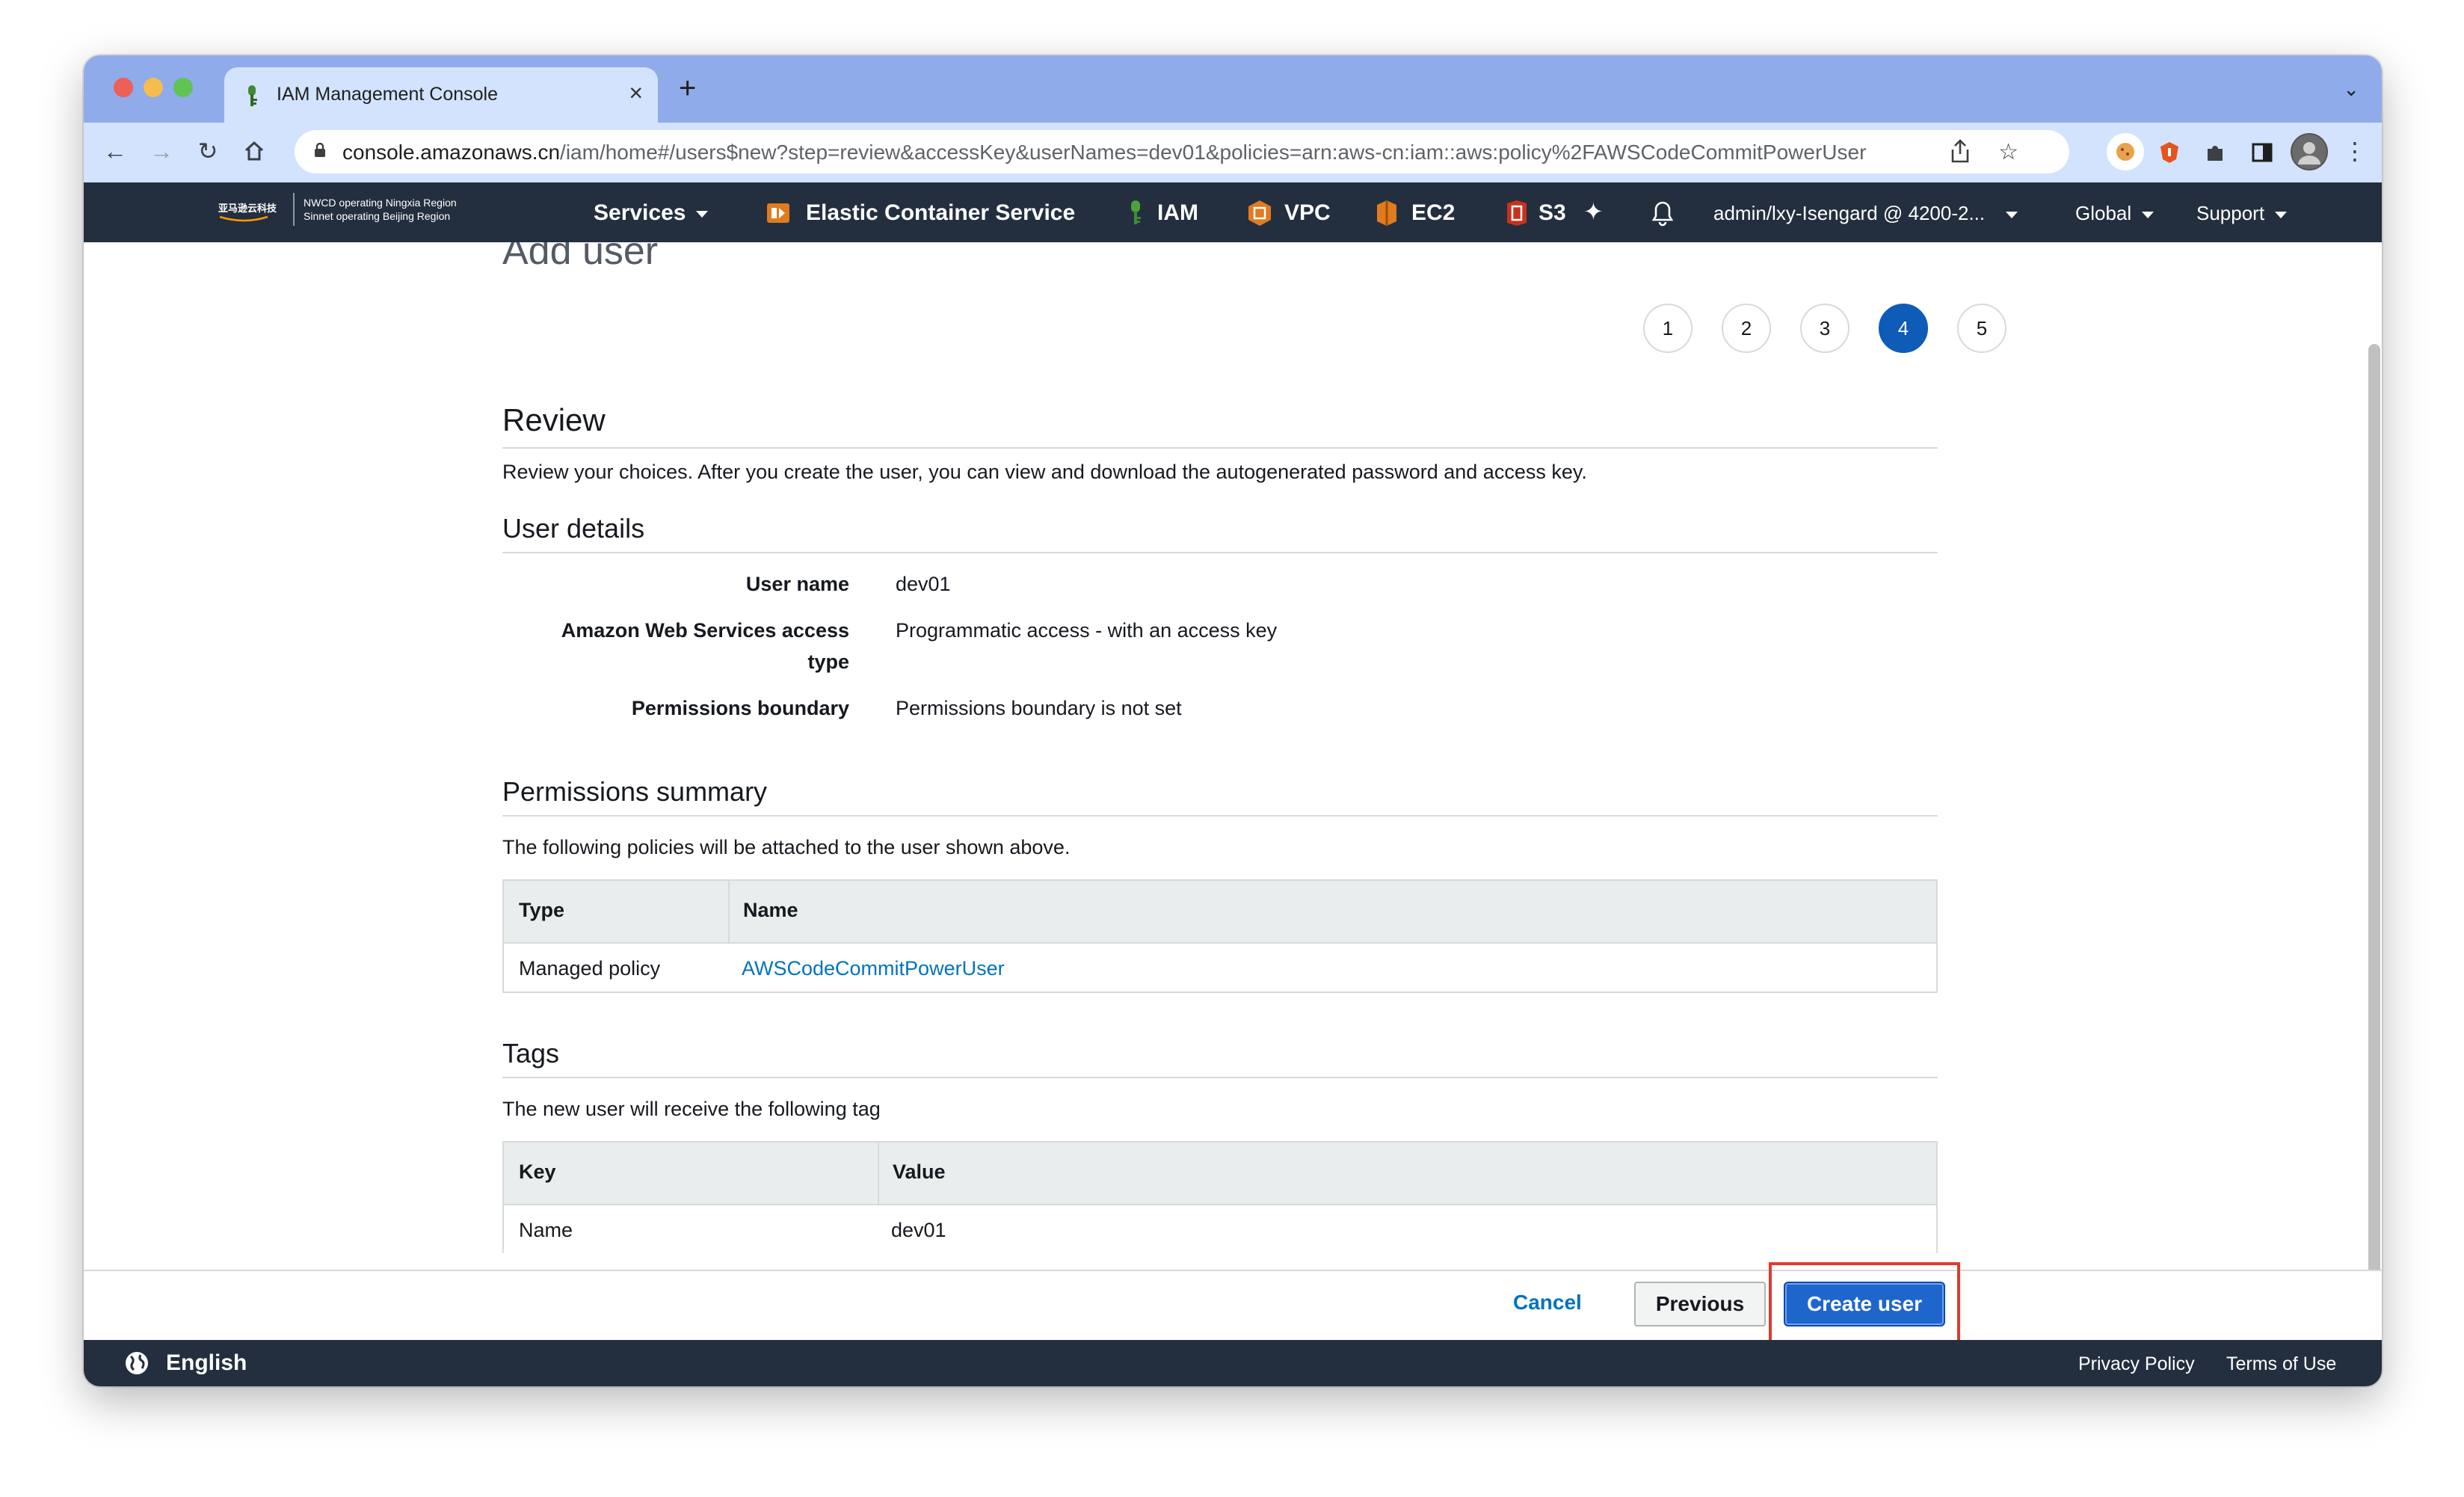 The width and height of the screenshot is (2464, 1497). Describe the element at coordinates (1386, 213) in the screenshot. I see `ec2-service-icon` at that location.